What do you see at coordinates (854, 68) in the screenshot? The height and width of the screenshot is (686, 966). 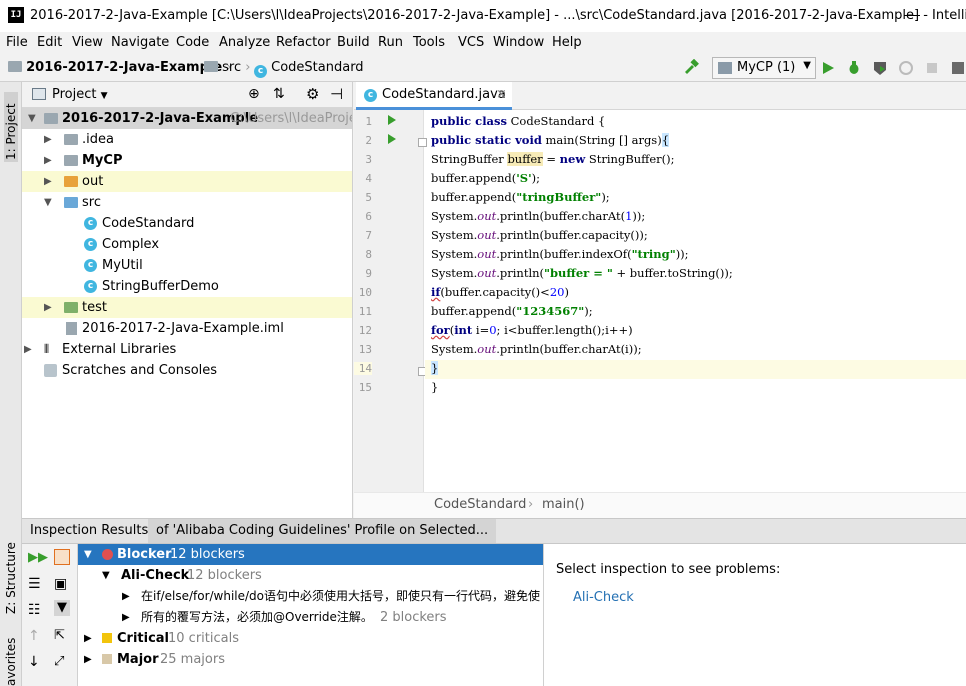 I see `debug-icon` at bounding box center [854, 68].